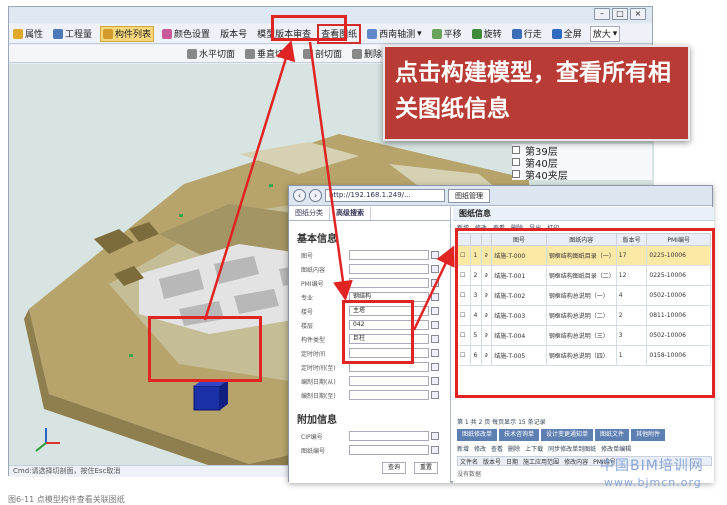 Image resolution: width=727 pixels, height=505 pixels. What do you see at coordinates (652, 466) in the screenshot?
I see `watermark-title: 中国BIM培训网` at bounding box center [652, 466].